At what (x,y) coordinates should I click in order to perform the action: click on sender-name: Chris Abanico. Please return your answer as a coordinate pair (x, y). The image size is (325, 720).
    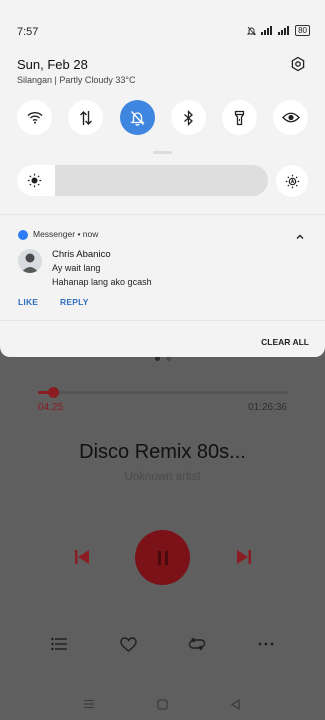
    Looking at the image, I should click on (81, 254).